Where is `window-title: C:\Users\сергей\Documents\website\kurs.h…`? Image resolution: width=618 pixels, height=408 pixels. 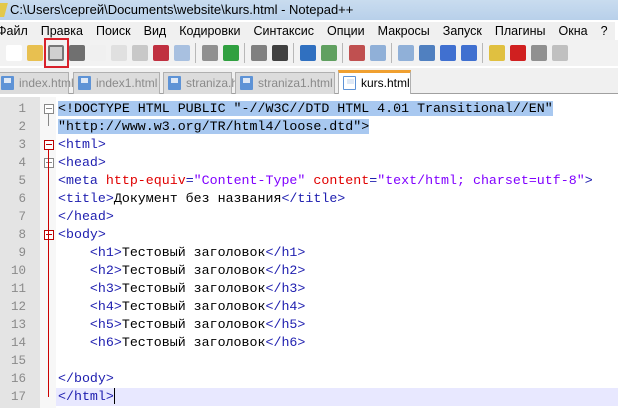 window-title: C:\Users\сергей\Documents\website\kurs.h… is located at coordinates (182, 9).